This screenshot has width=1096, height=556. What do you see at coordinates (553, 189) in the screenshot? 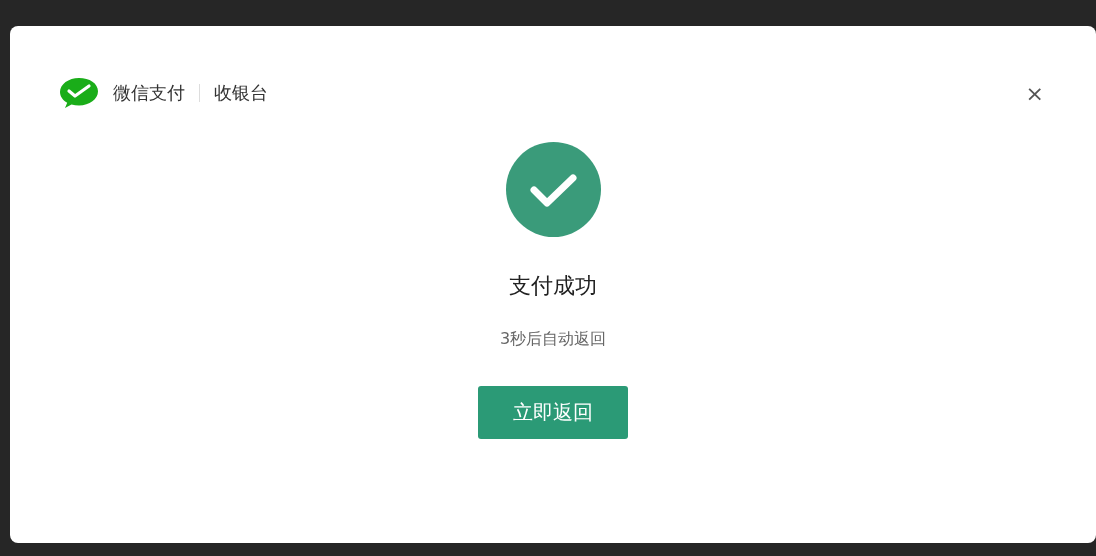
I see `success-check-icon` at bounding box center [553, 189].